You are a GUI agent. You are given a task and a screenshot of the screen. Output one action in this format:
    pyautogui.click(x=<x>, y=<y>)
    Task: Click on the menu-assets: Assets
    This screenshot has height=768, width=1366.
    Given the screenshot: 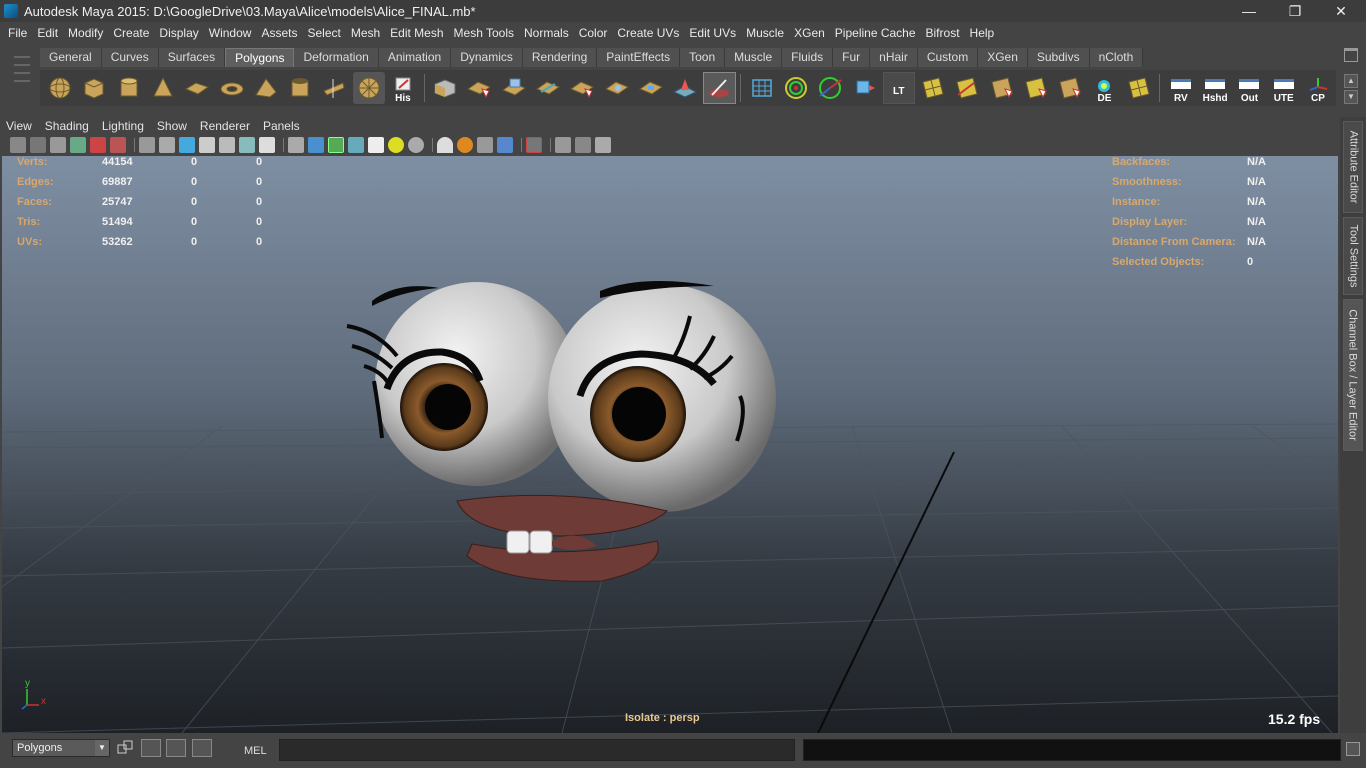 What is the action you would take?
    pyautogui.click(x=279, y=33)
    